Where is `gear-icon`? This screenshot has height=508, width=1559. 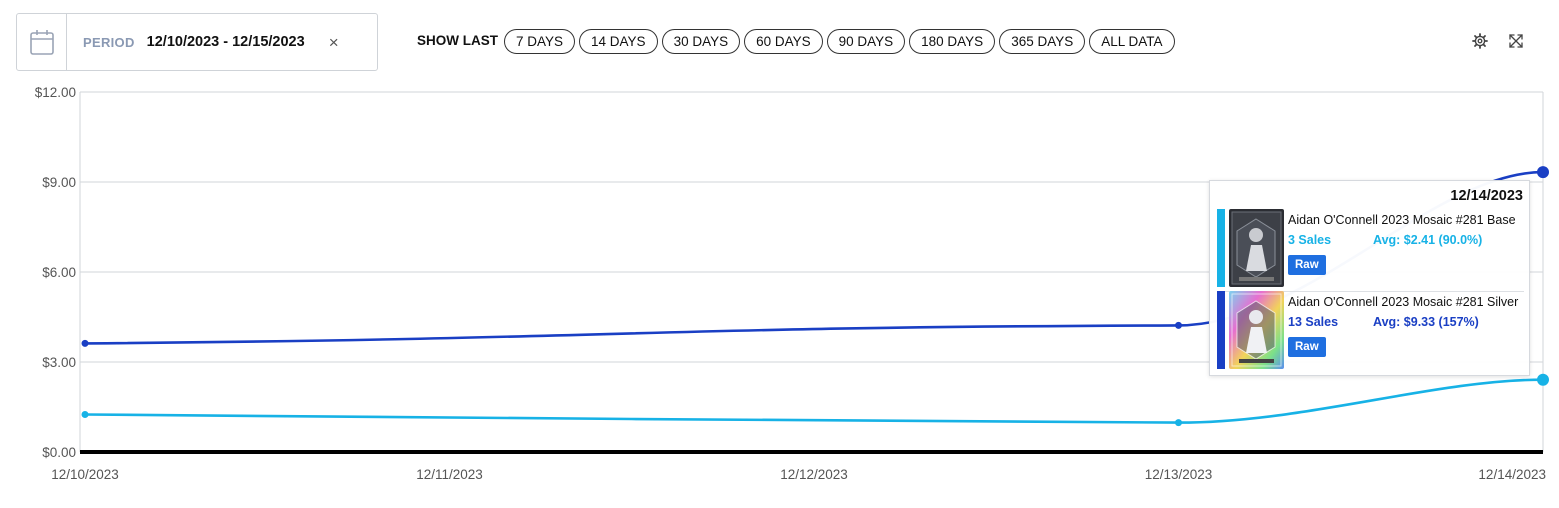
gear-icon is located at coordinates (1480, 41).